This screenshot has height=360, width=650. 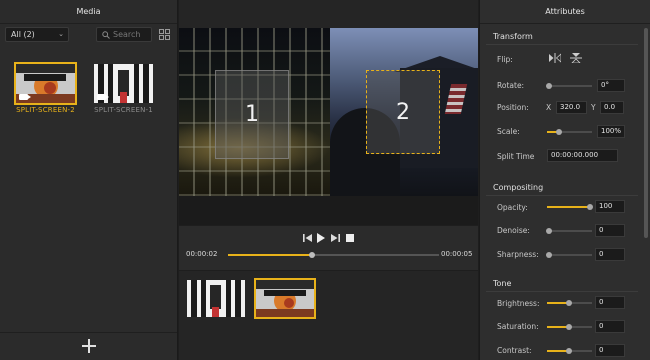 What do you see at coordinates (610, 254) in the screenshot?
I see `sharpness-value: 0` at bounding box center [610, 254].